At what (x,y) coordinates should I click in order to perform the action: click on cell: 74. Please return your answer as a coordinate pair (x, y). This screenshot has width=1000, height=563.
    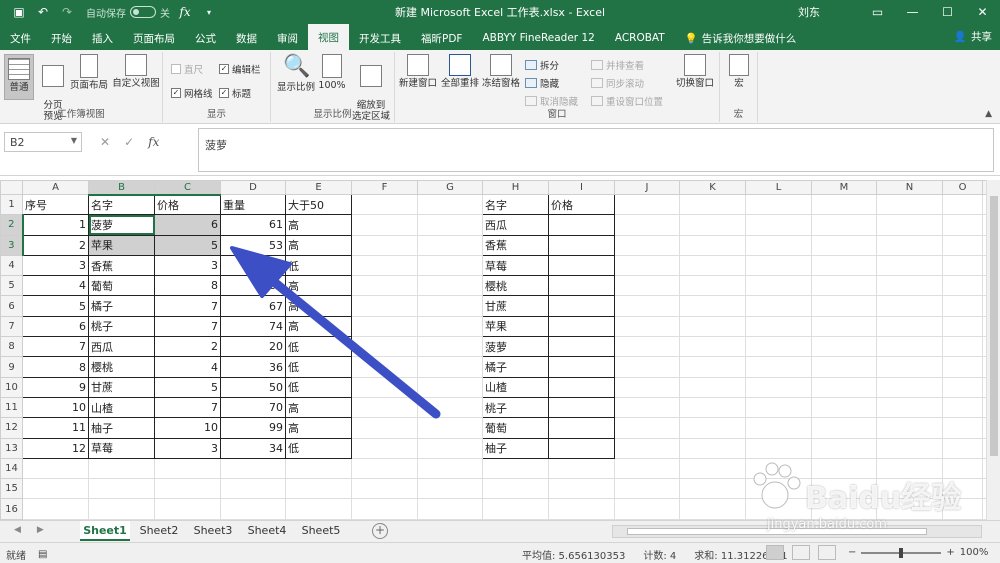
    Looking at the image, I should click on (253, 326).